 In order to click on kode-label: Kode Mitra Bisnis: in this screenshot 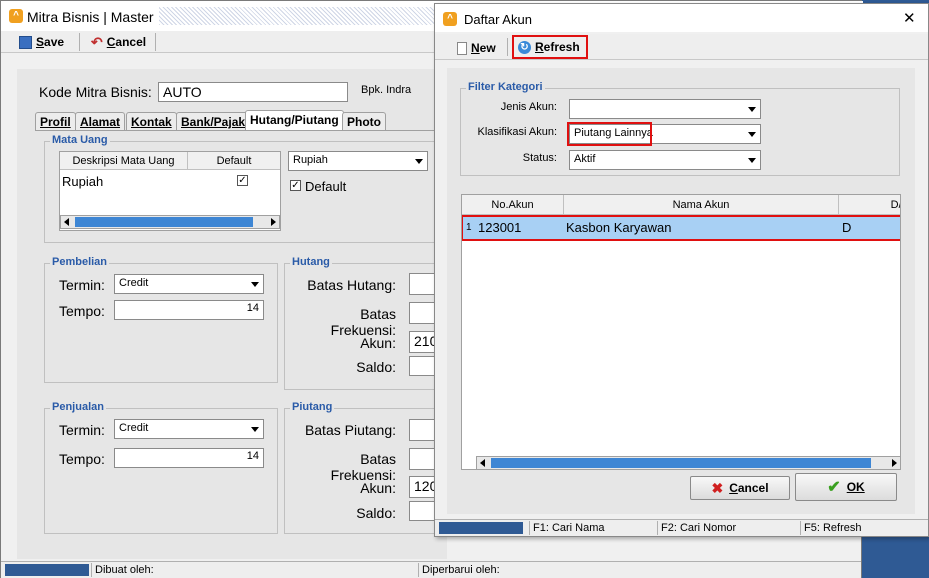, I will do `click(95, 92)`.